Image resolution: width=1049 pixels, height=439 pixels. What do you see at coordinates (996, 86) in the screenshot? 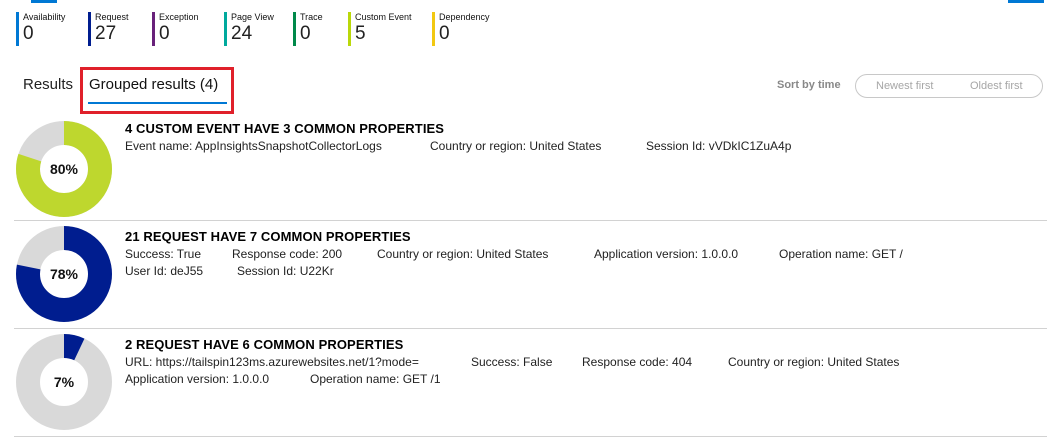
I see `sort-oldest-first-option: Oldest first` at bounding box center [996, 86].